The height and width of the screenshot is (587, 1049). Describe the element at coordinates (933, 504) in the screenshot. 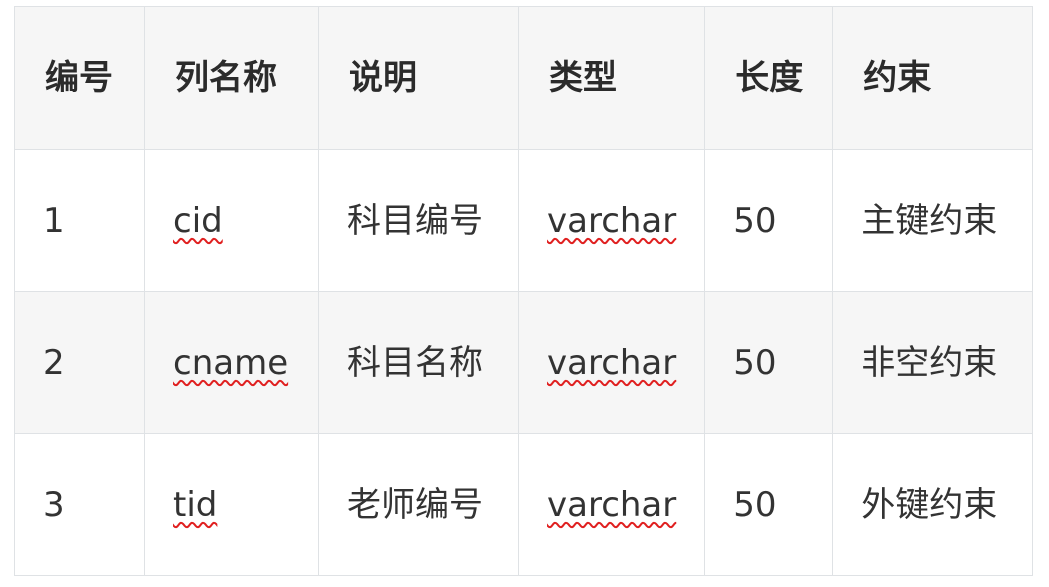

I see `cell-constraint: 外键约束` at that location.